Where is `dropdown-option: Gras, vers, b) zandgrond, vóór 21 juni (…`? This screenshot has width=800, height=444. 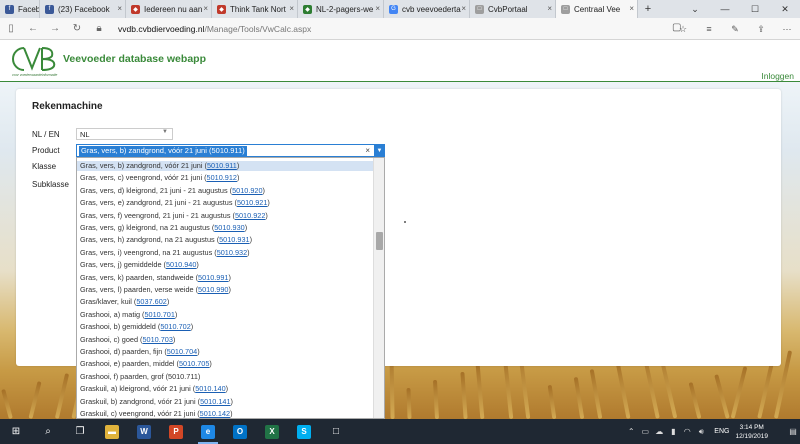
dropdown-option: Gras, vers, b) zandgrond, vóór 21 juni (… is located at coordinates (225, 166).